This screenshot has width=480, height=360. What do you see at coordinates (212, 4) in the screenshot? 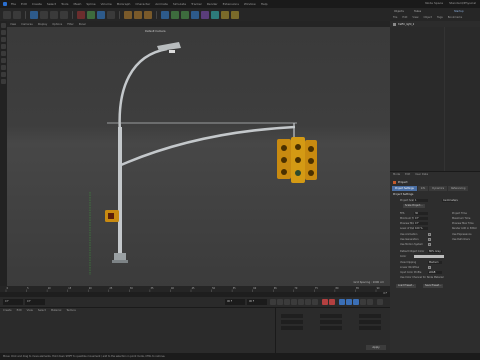
I see `menu-render: Render` at bounding box center [212, 4].